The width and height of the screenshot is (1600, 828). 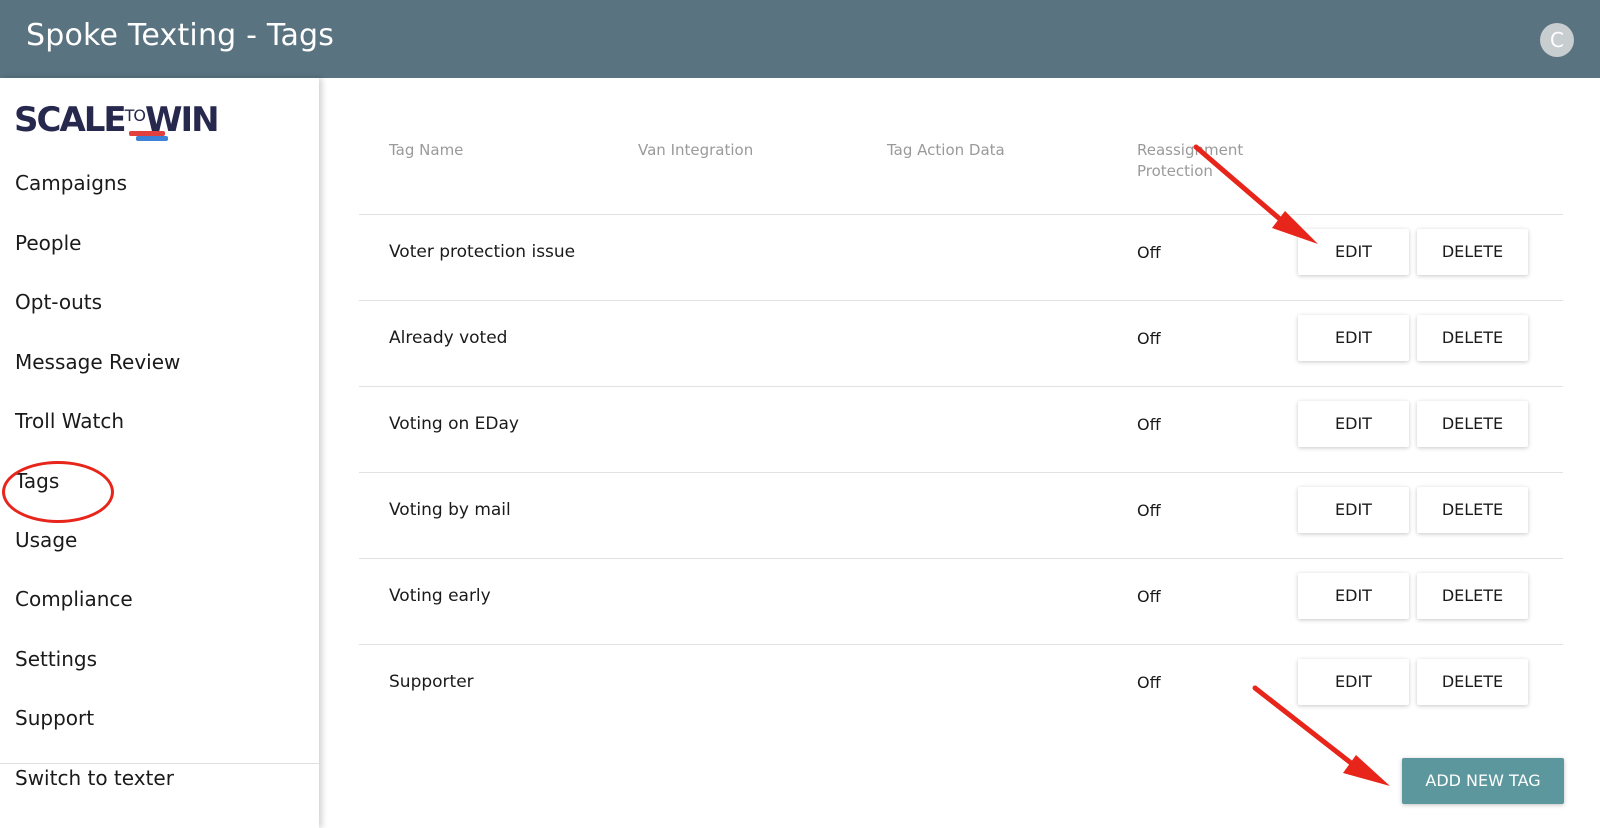 What do you see at coordinates (1557, 40) in the screenshot?
I see `user-avatar: C` at bounding box center [1557, 40].